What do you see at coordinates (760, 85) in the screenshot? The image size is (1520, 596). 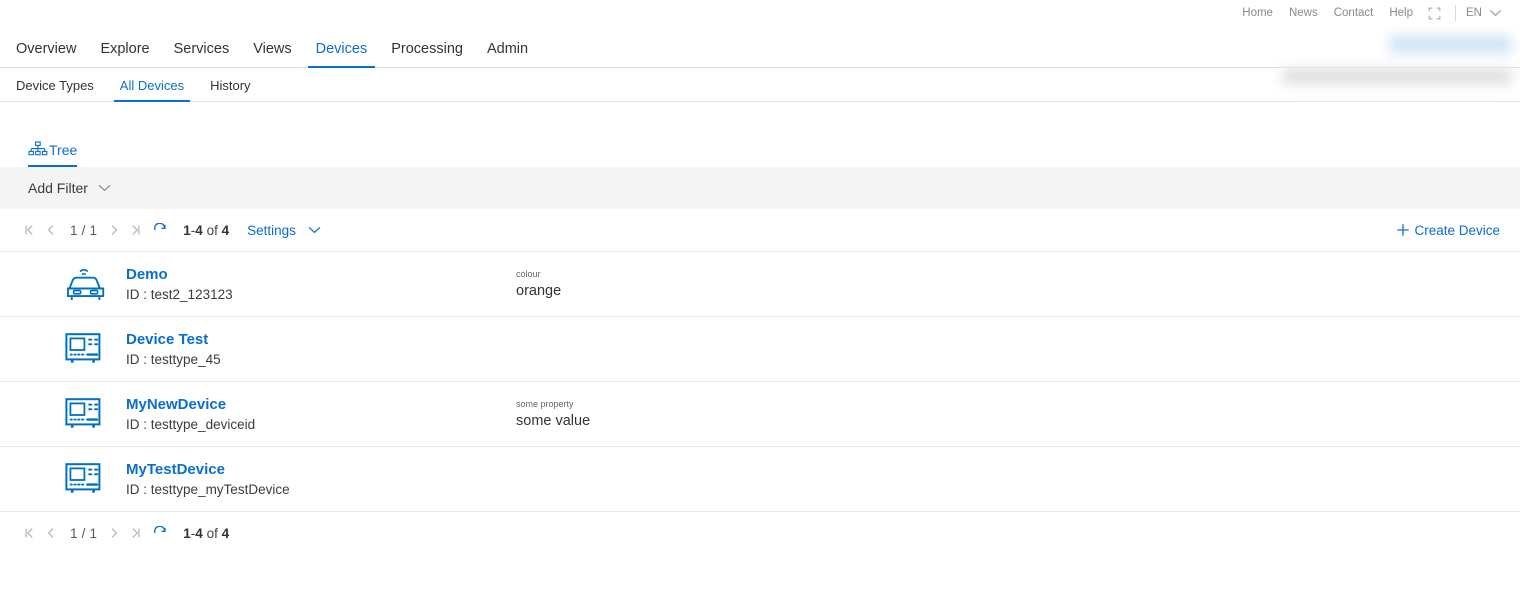 I see `sub-navigation: Device Types All Devices History` at bounding box center [760, 85].